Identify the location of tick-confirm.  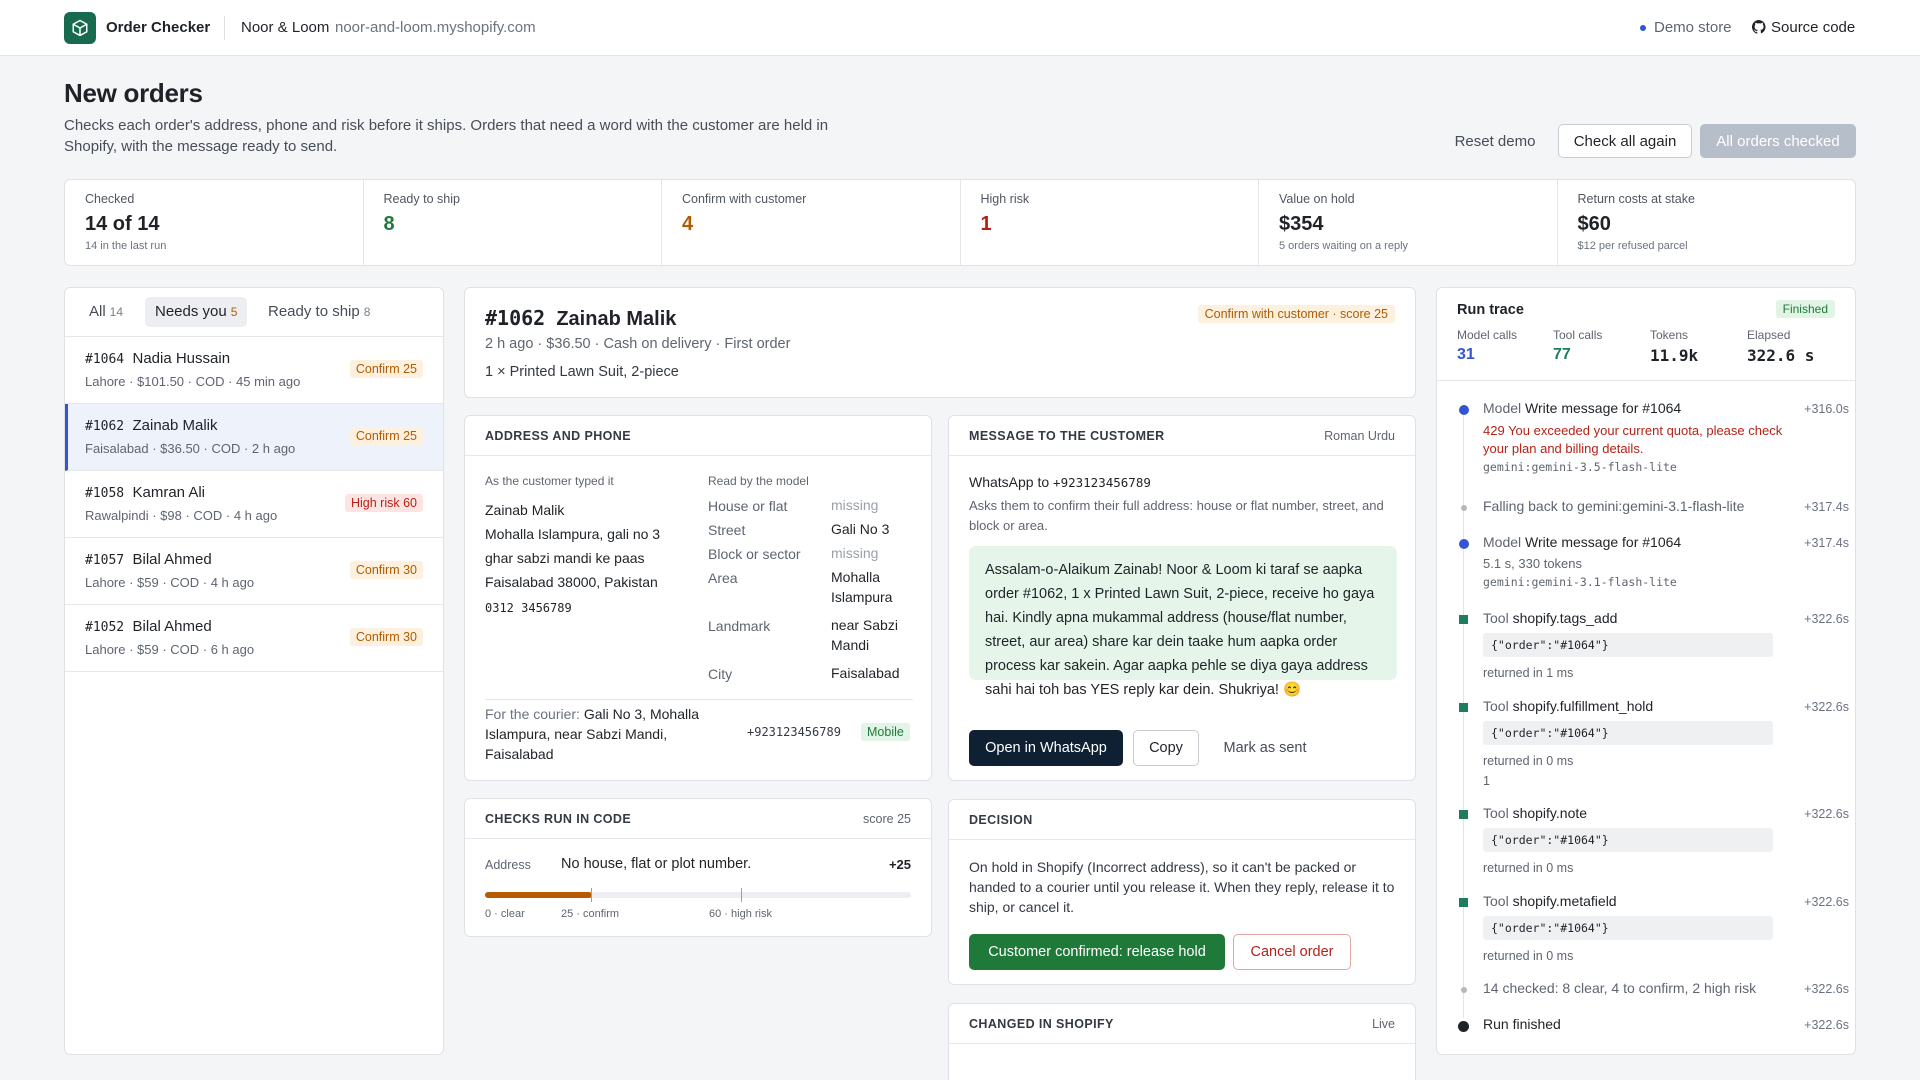
(591, 895).